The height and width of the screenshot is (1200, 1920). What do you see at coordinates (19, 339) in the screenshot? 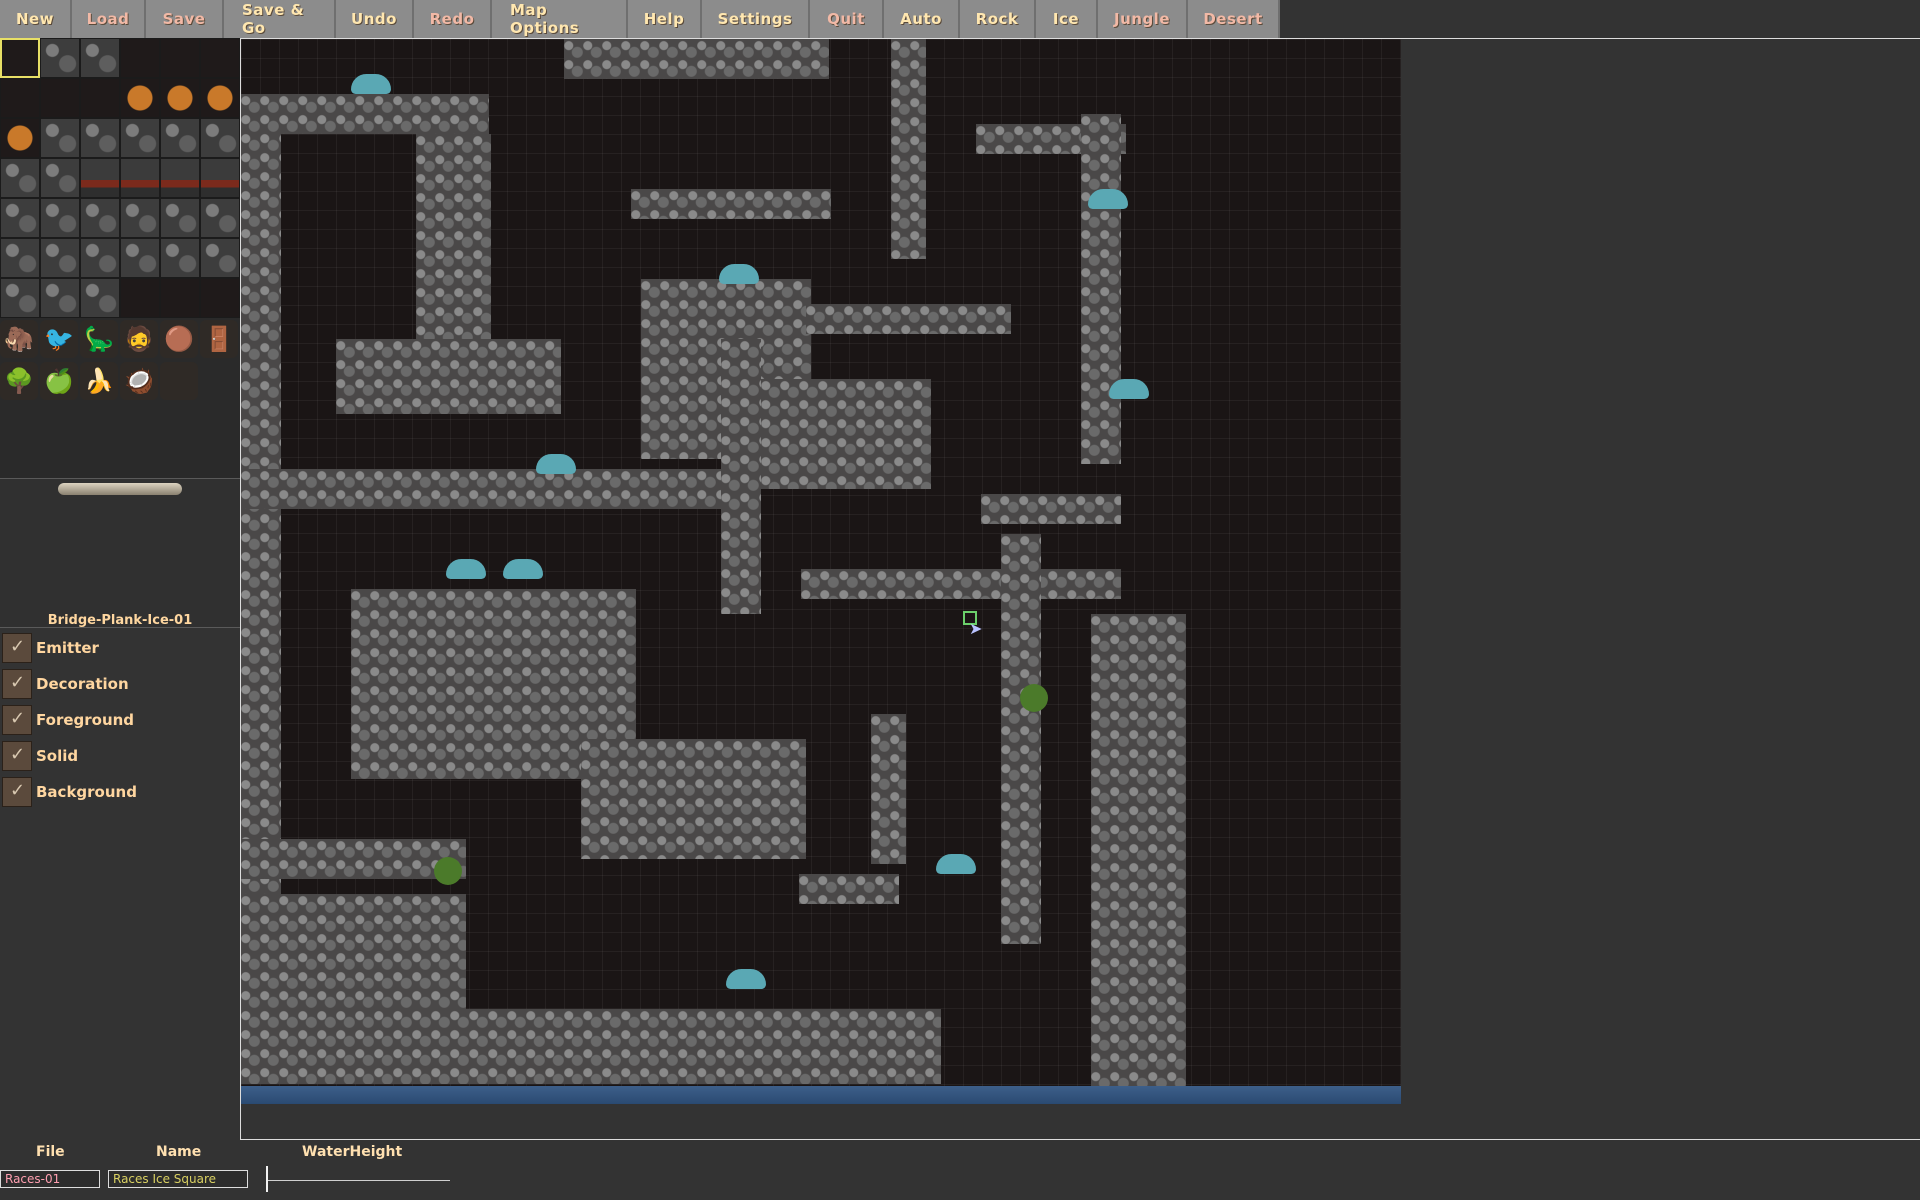
I see `mammoth-sprite-icon: 🦣` at bounding box center [19, 339].